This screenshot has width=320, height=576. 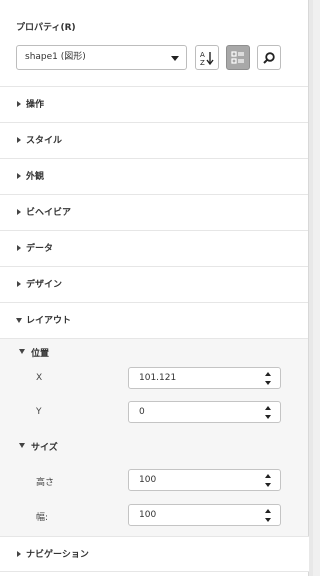 I want to click on sort-alphabetical-button: A Z, so click(x=207, y=57).